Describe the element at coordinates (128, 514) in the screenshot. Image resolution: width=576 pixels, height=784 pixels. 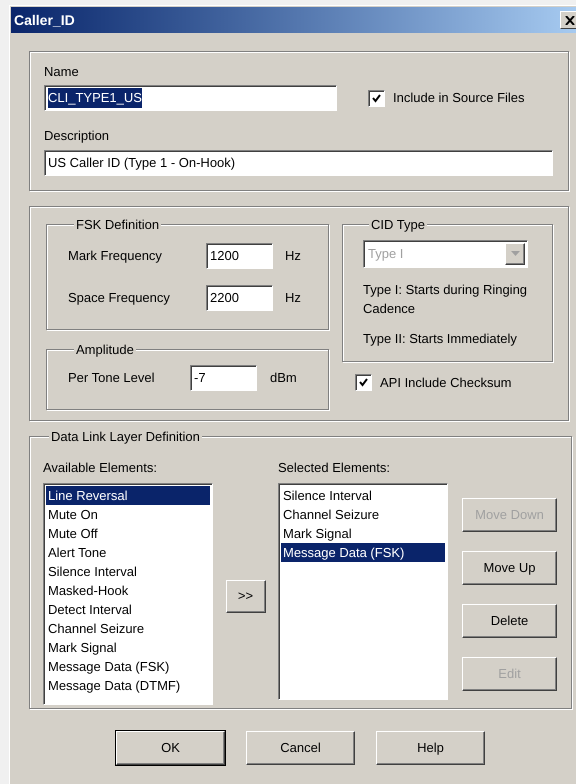
I see `list-item: Mute On` at that location.